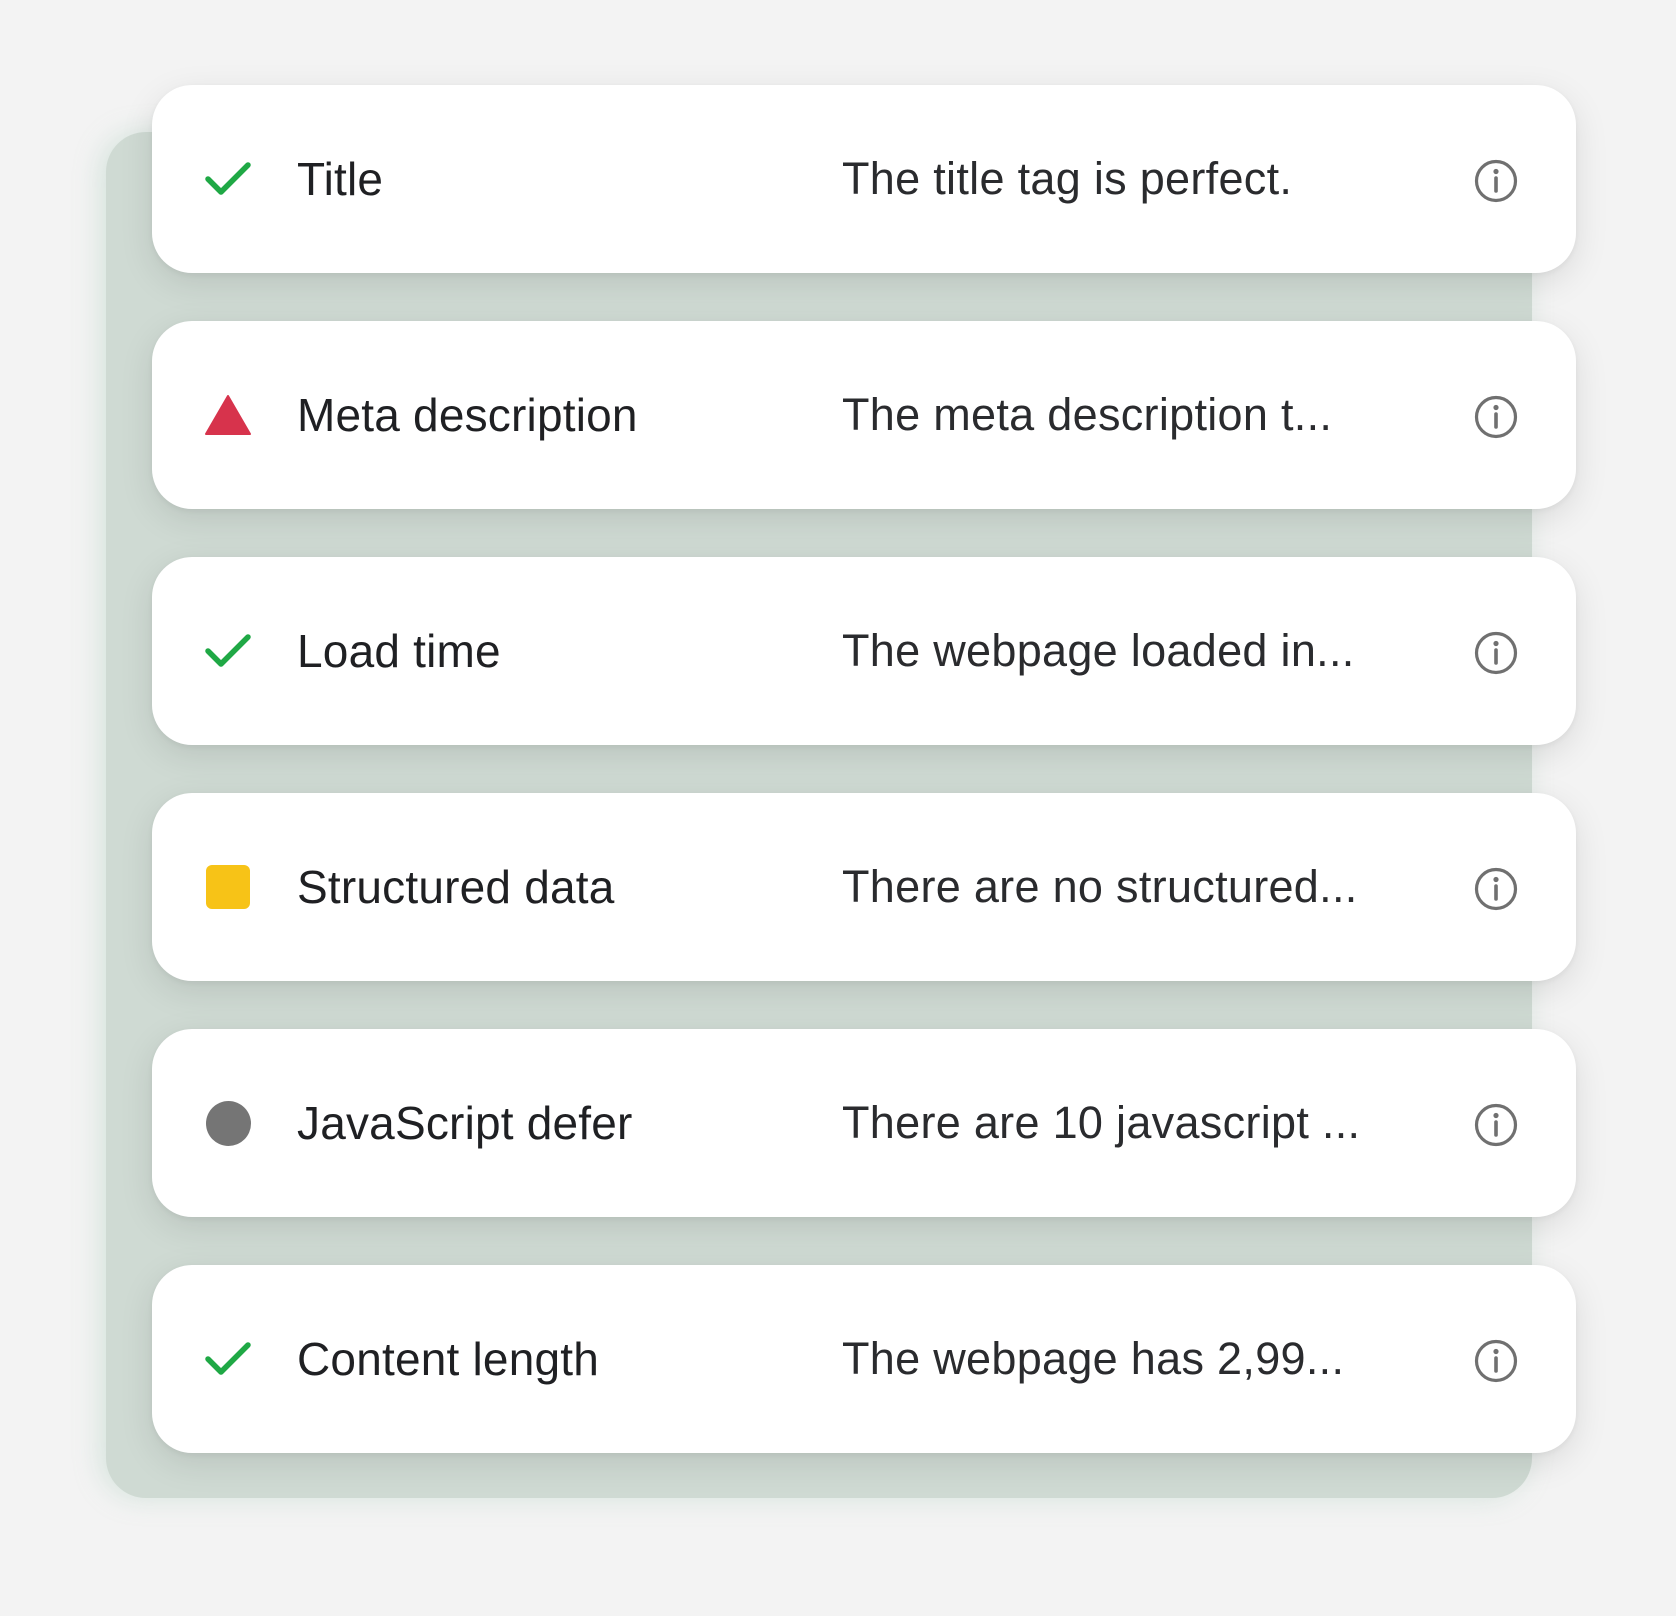  What do you see at coordinates (456, 887) in the screenshot?
I see `check-name: Structured data` at bounding box center [456, 887].